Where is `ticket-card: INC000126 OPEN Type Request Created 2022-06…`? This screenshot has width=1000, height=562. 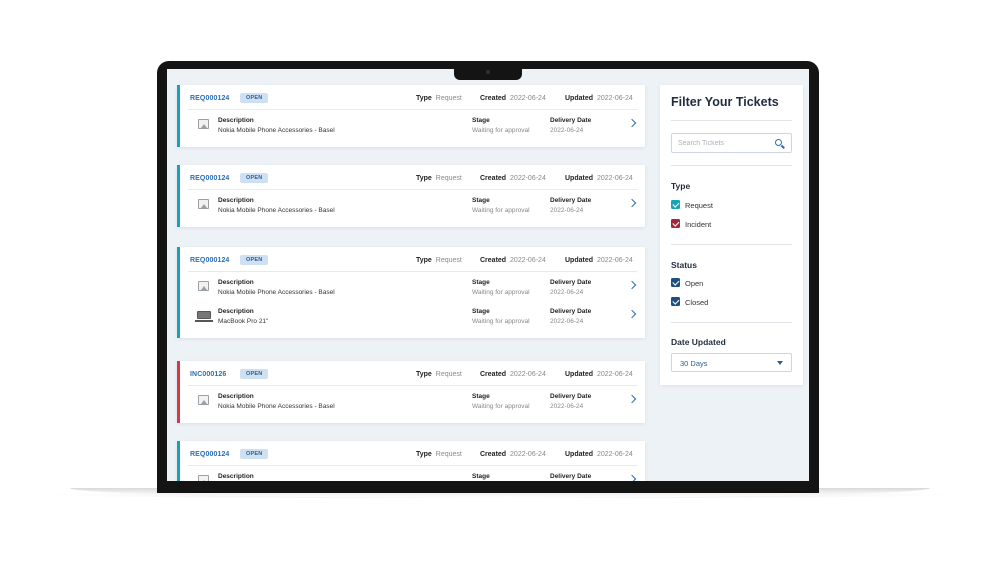 ticket-card: INC000126 OPEN Type Request Created 2022-06… is located at coordinates (411, 392).